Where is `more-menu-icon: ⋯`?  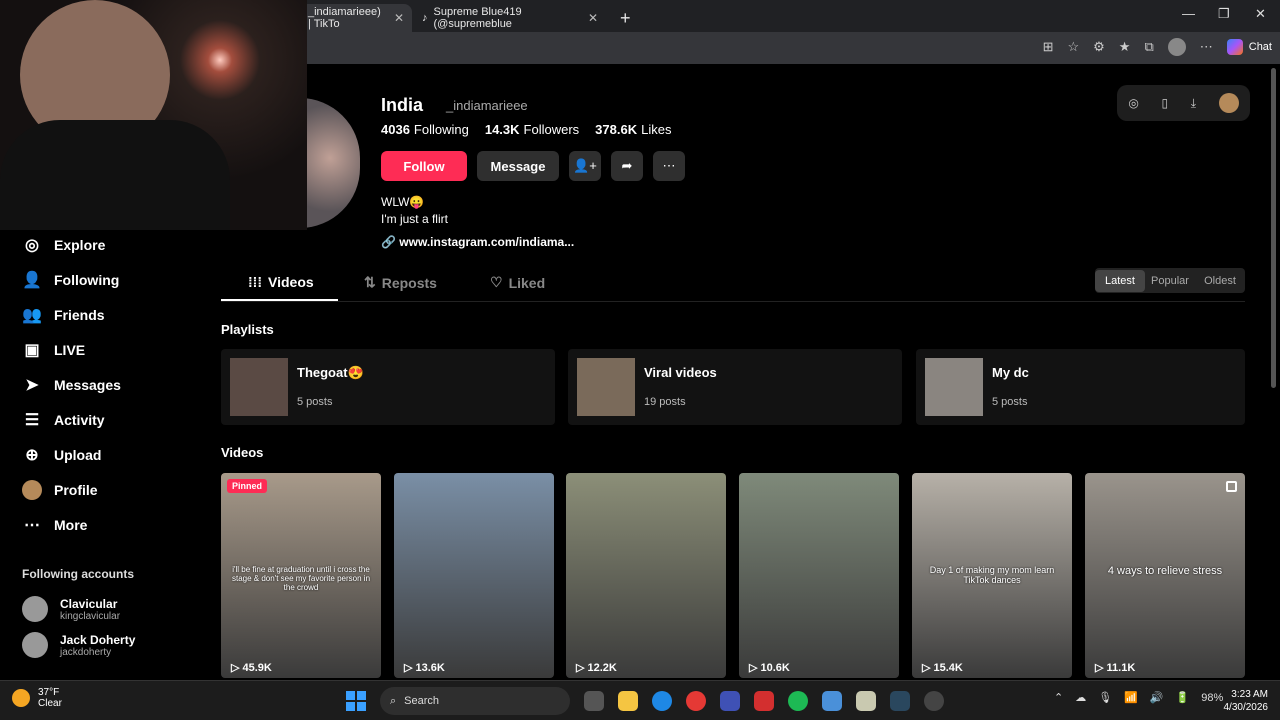
more-menu-icon: ⋯ is located at coordinates (1206, 47).